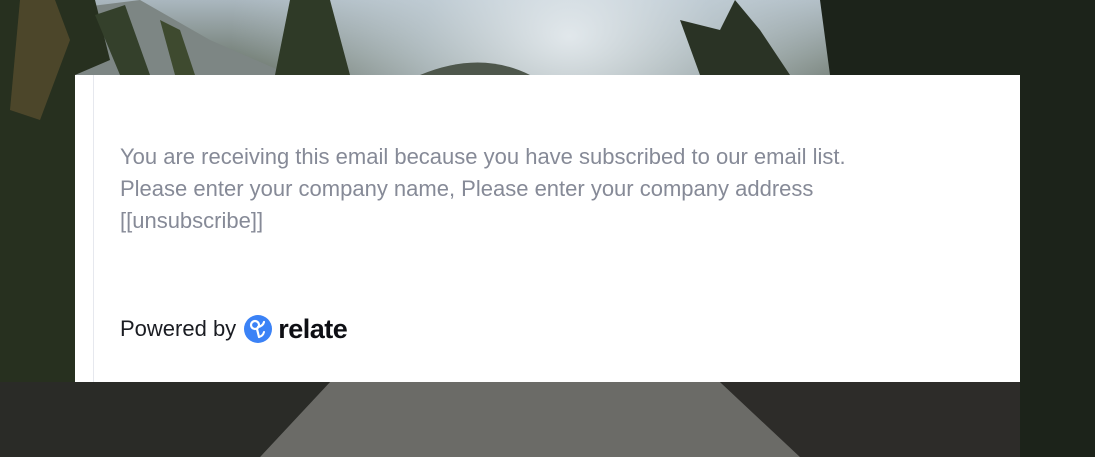 The width and height of the screenshot is (1095, 457). I want to click on unsubscribe-link: [[unsubscribe]], so click(550, 221).